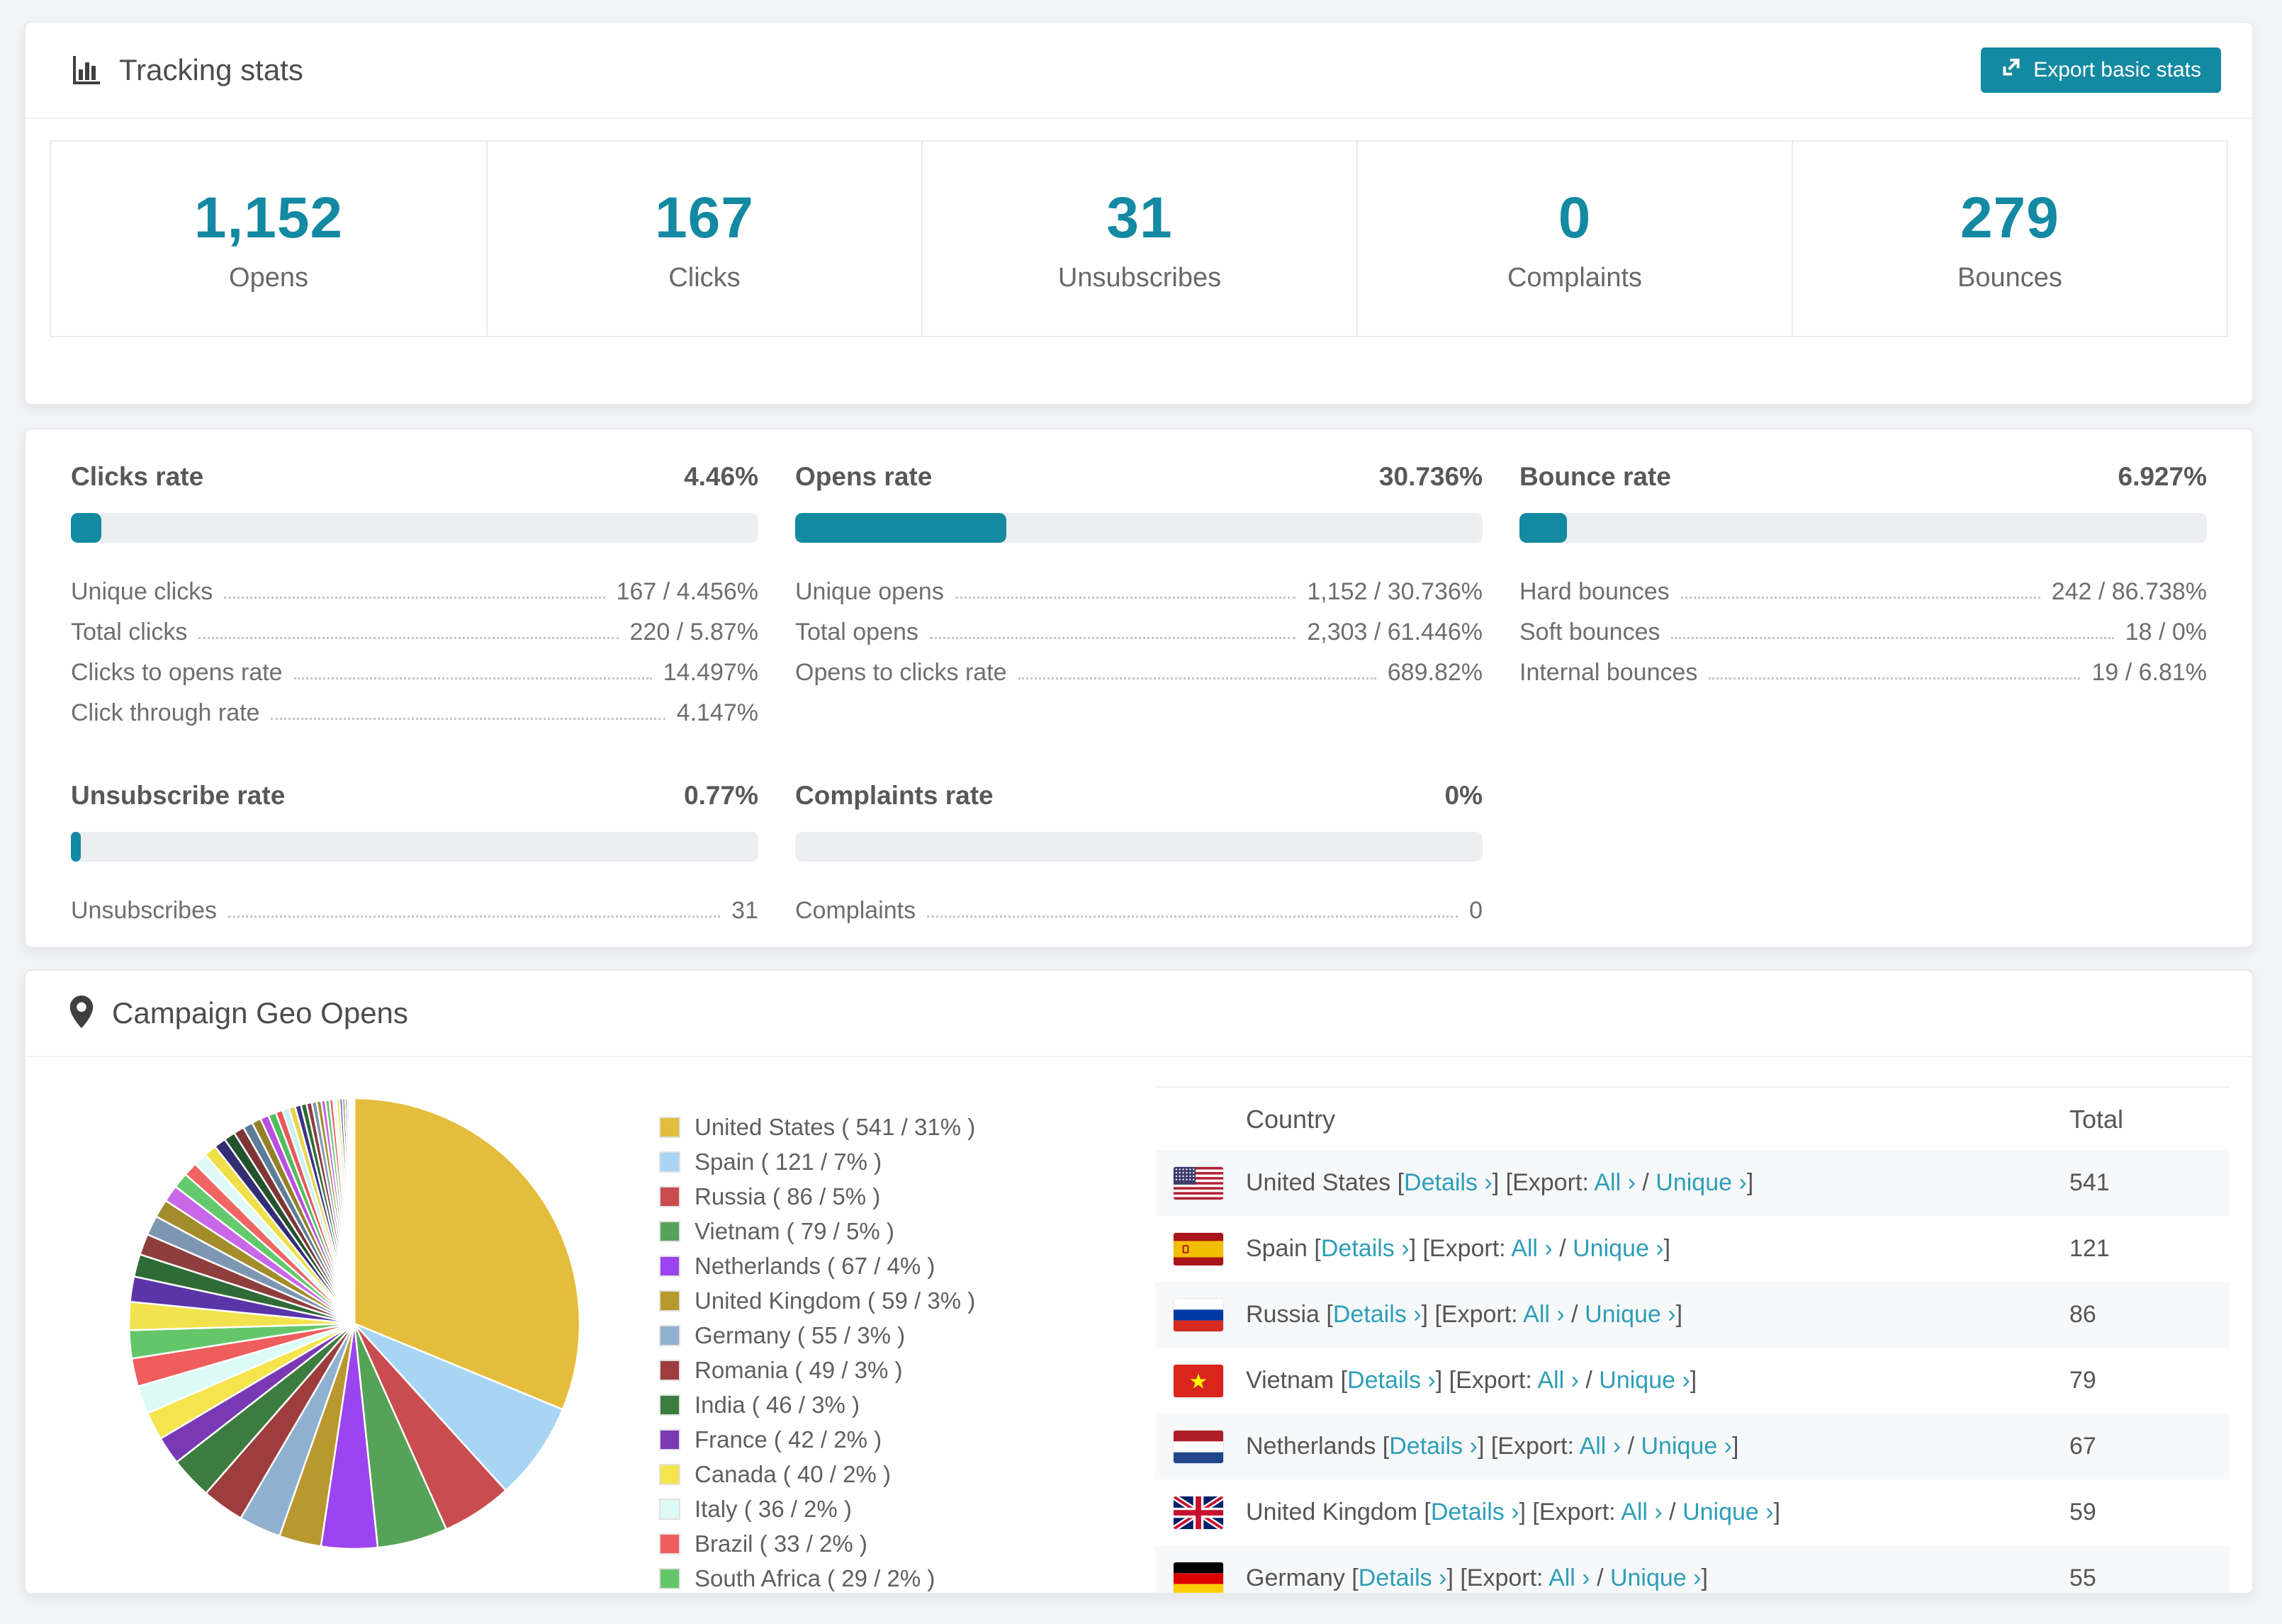 This screenshot has height=1624, width=2282. What do you see at coordinates (704, 217) in the screenshot?
I see `stat-value: 167` at bounding box center [704, 217].